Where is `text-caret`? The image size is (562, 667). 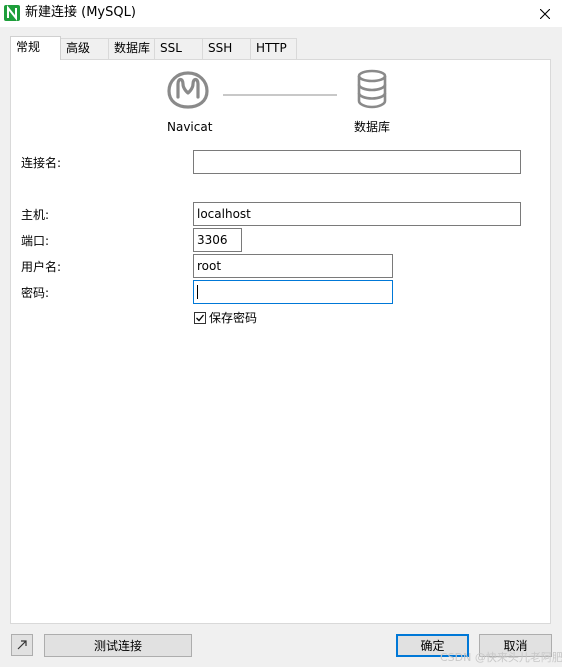
text-caret is located at coordinates (197, 292).